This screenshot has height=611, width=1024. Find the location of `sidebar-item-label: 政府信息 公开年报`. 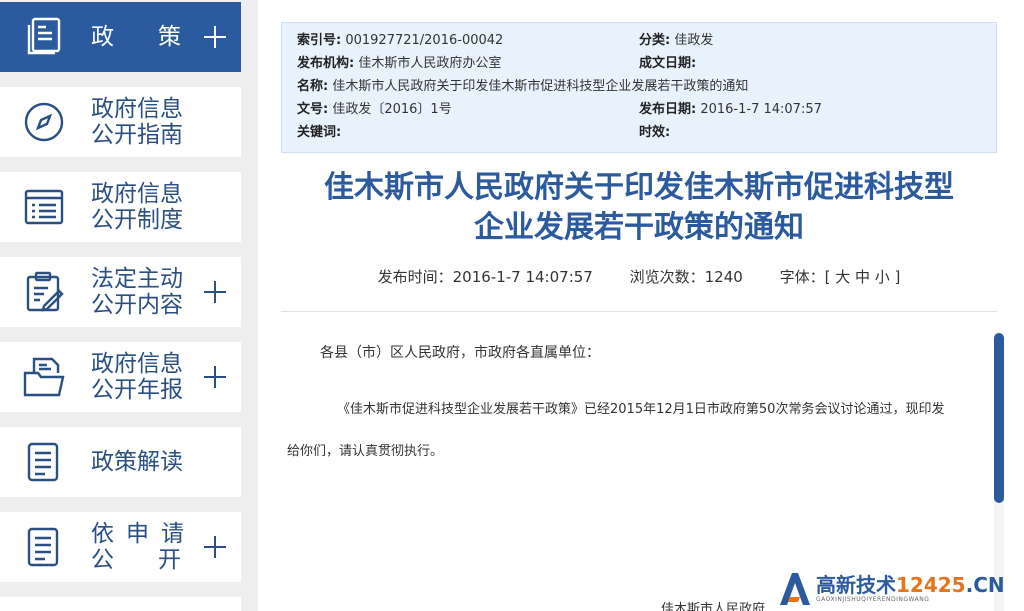

sidebar-item-label: 政府信息 公开年报 is located at coordinates (137, 377).